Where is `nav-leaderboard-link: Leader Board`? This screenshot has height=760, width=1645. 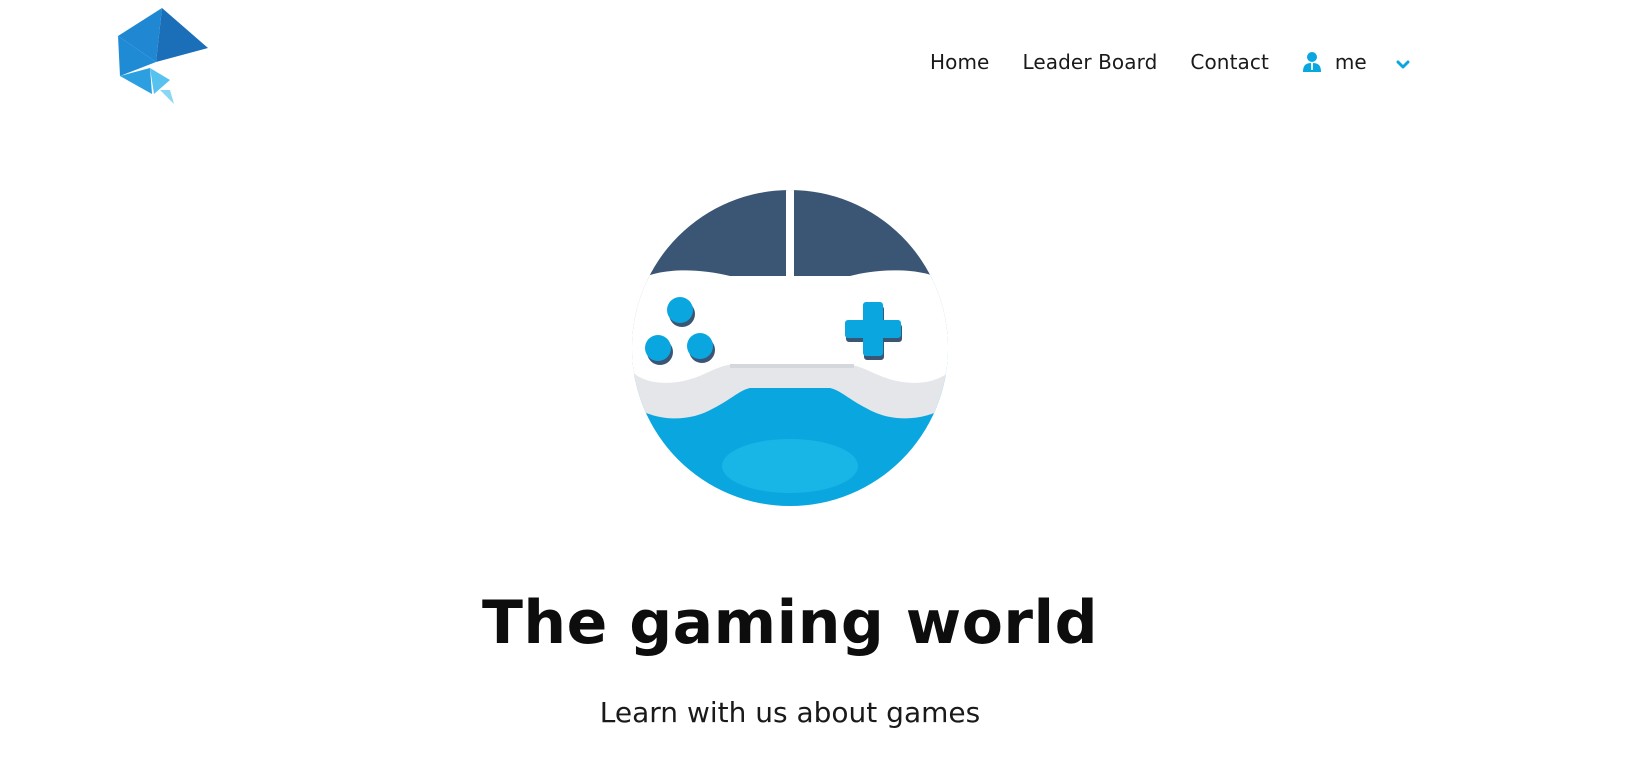 nav-leaderboard-link: Leader Board is located at coordinates (1089, 62).